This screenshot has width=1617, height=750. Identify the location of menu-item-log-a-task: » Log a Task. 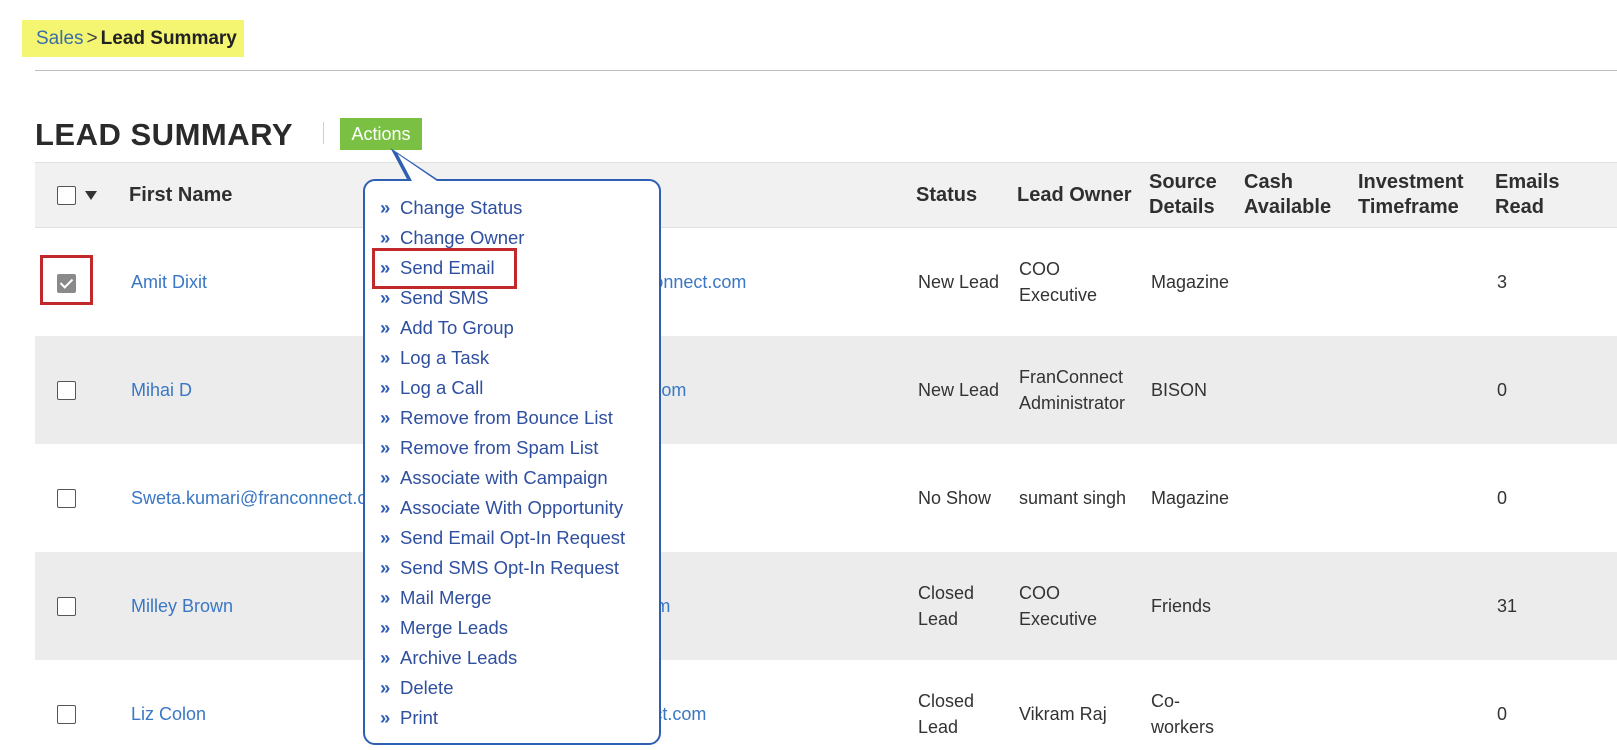
(519, 358).